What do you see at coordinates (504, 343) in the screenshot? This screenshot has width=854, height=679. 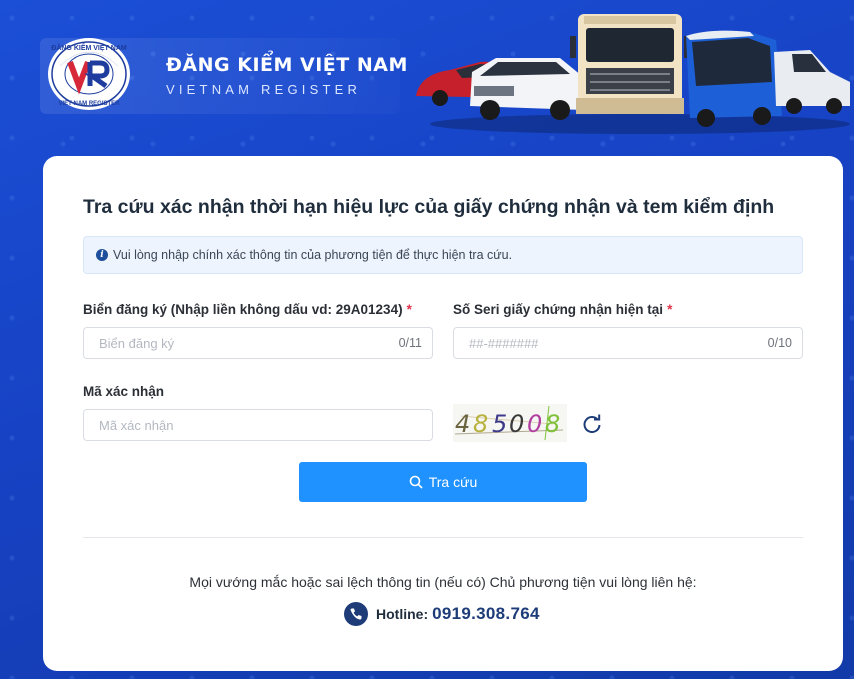 I see `serial-input-placeholder: ##-#######` at bounding box center [504, 343].